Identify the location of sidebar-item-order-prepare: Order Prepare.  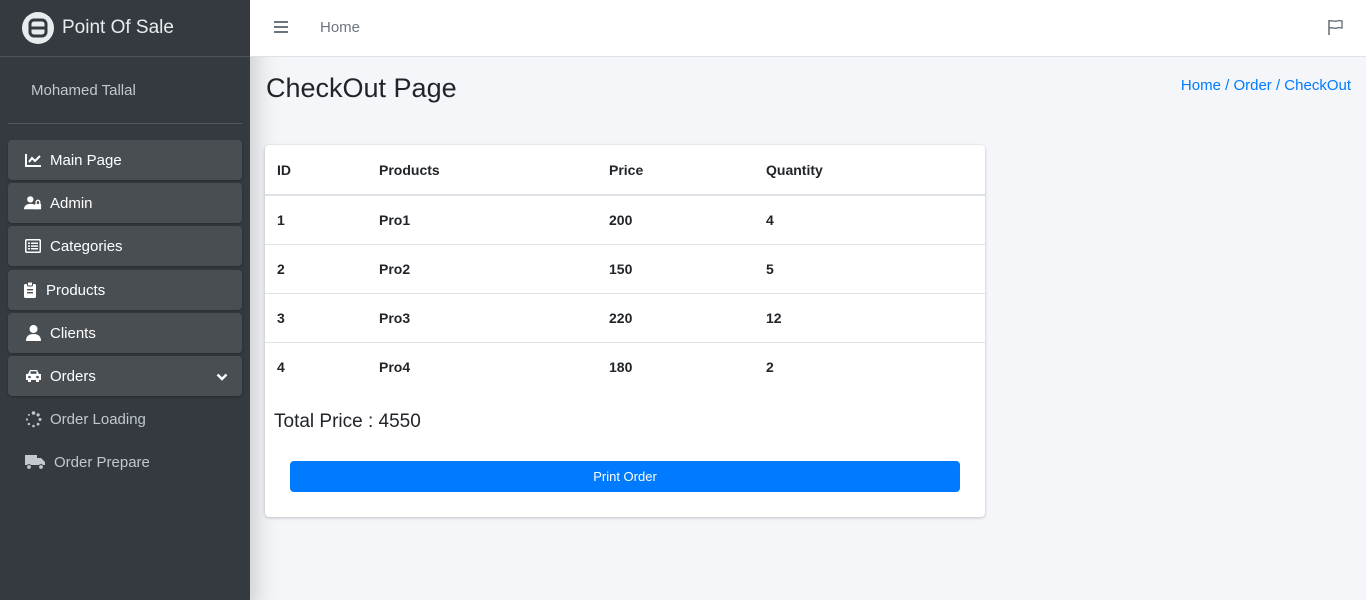
(125, 462).